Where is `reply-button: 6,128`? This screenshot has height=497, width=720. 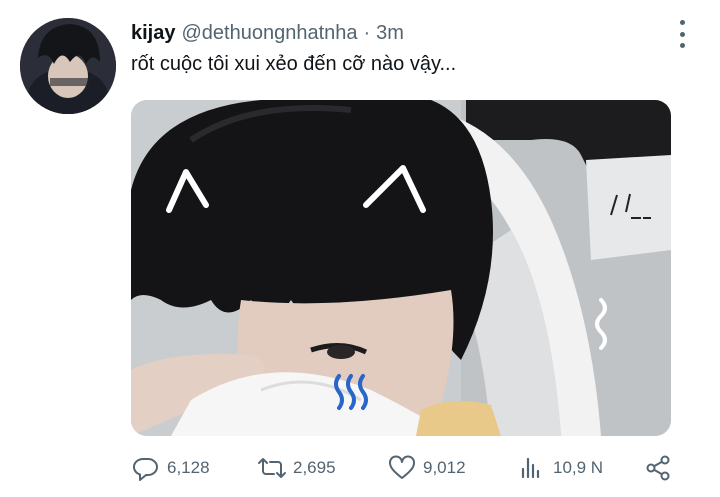 reply-button: 6,128 is located at coordinates (170, 468).